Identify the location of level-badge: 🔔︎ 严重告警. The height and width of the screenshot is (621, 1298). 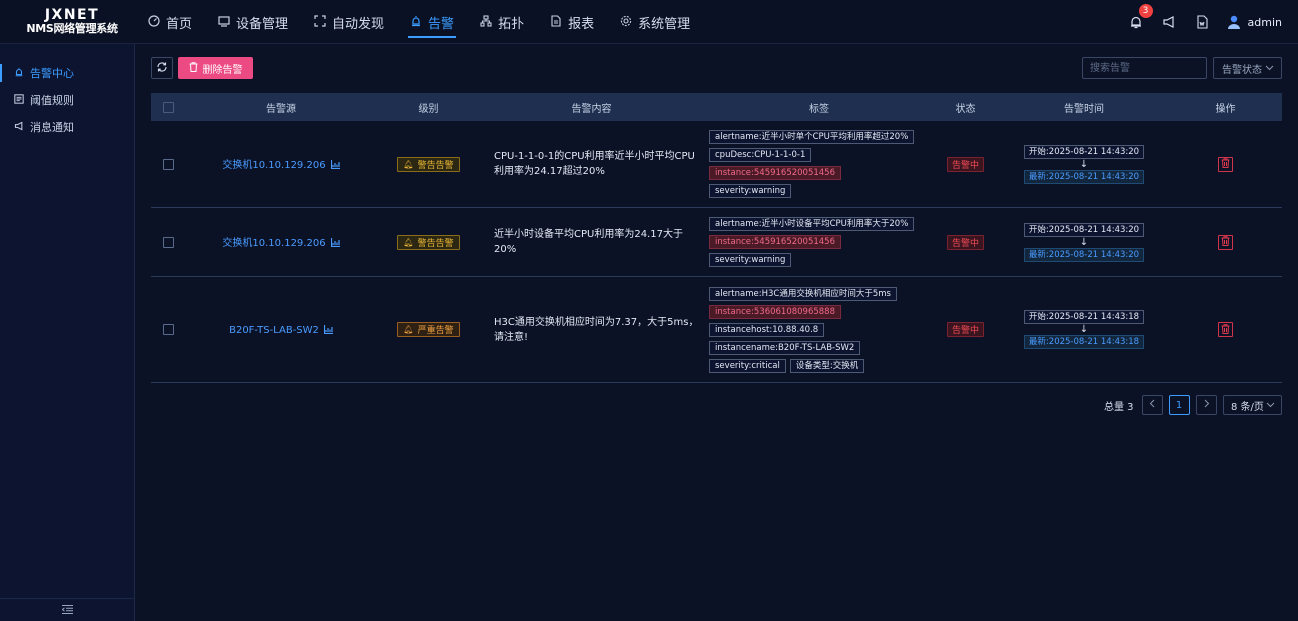
(428, 329).